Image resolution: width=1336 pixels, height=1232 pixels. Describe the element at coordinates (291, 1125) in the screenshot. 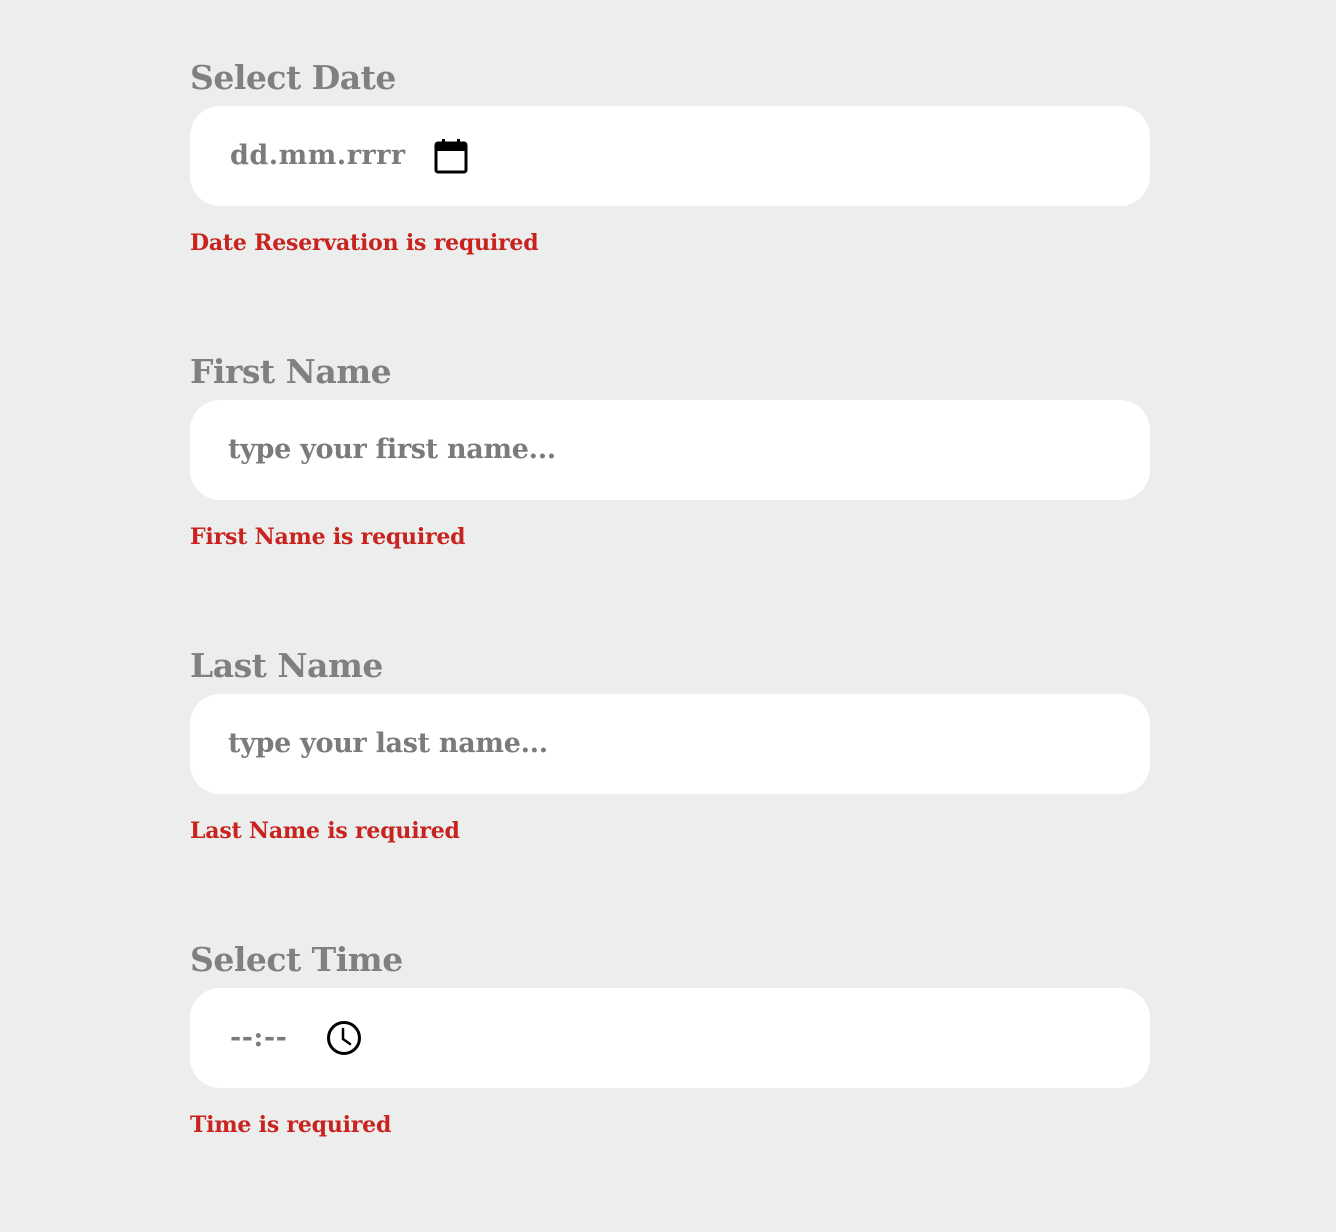

I see `time-error: Time is required` at that location.